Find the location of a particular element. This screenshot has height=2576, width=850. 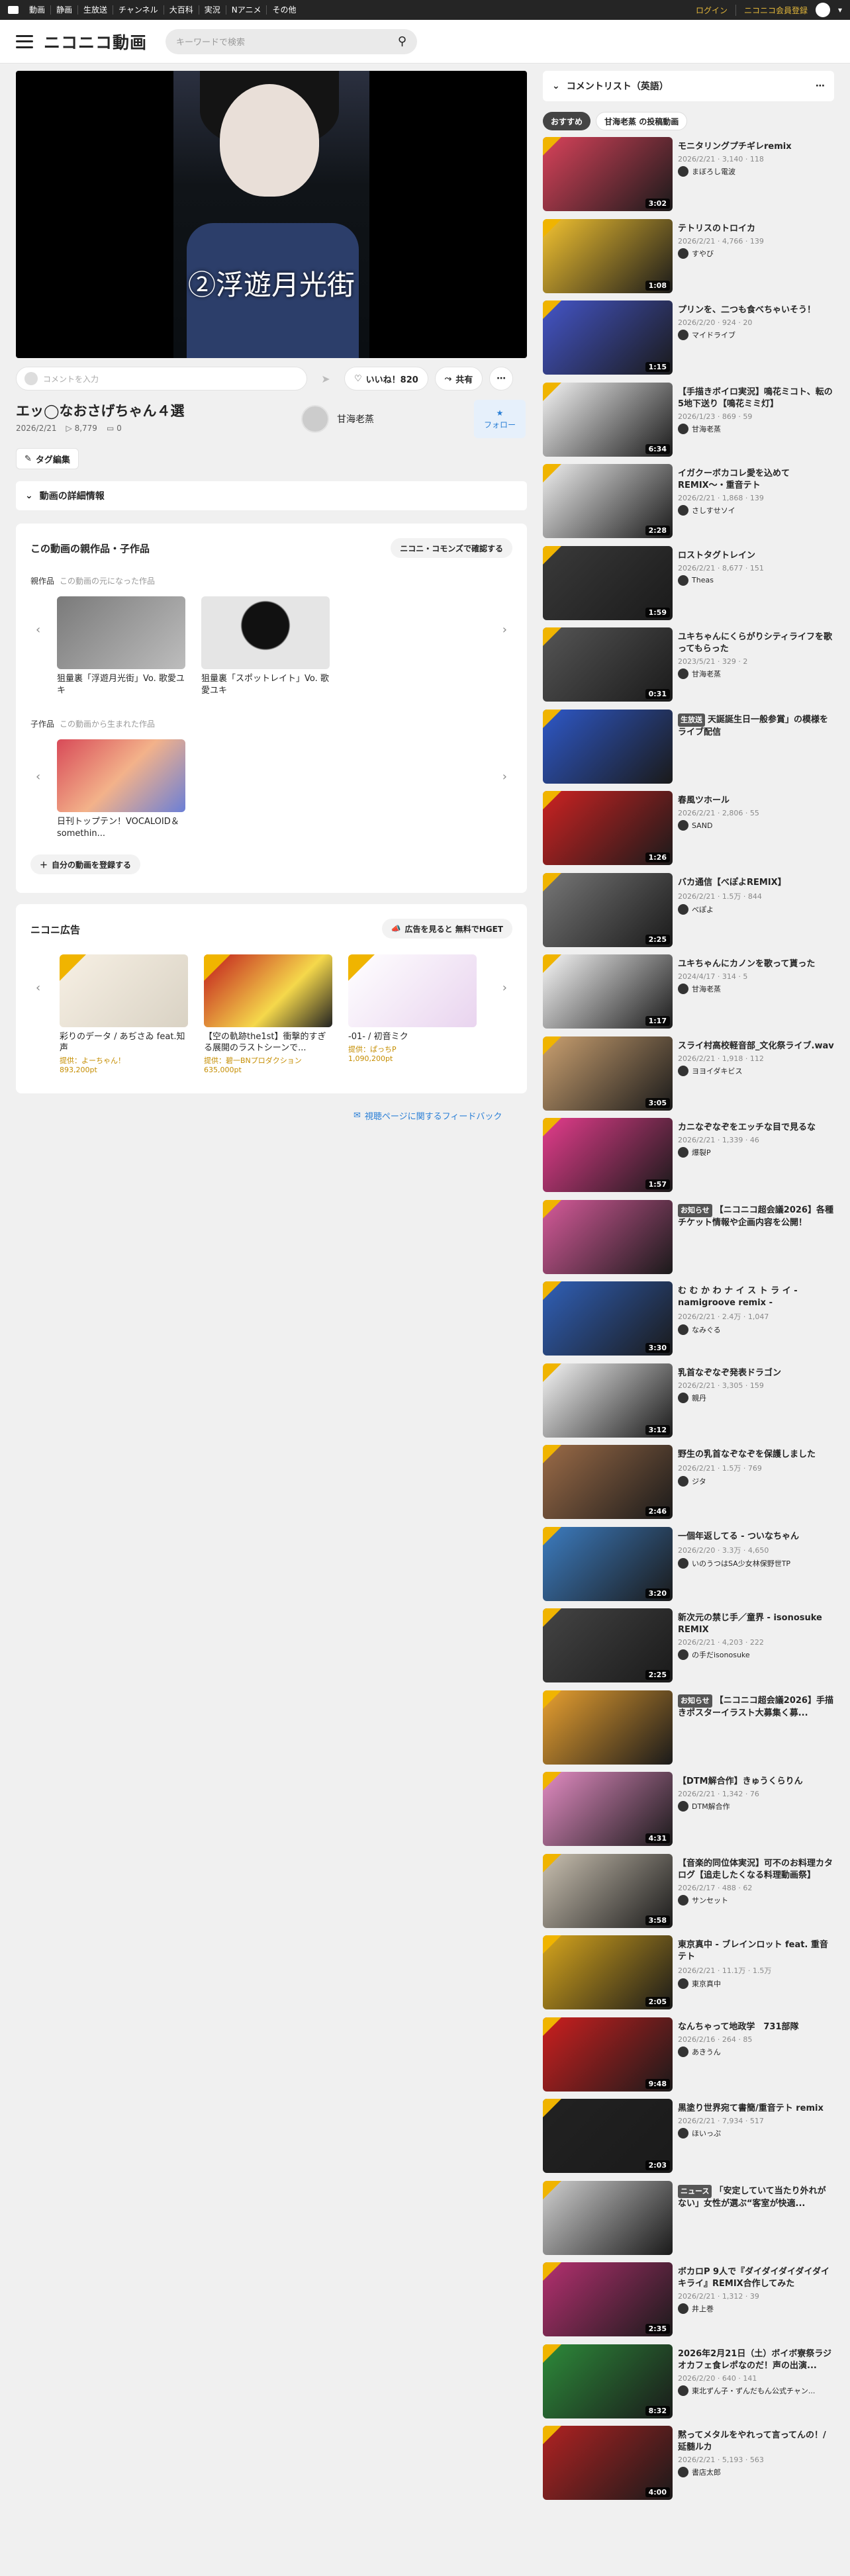

tag-edit-button: ✎ タグ編集 is located at coordinates (47, 458).